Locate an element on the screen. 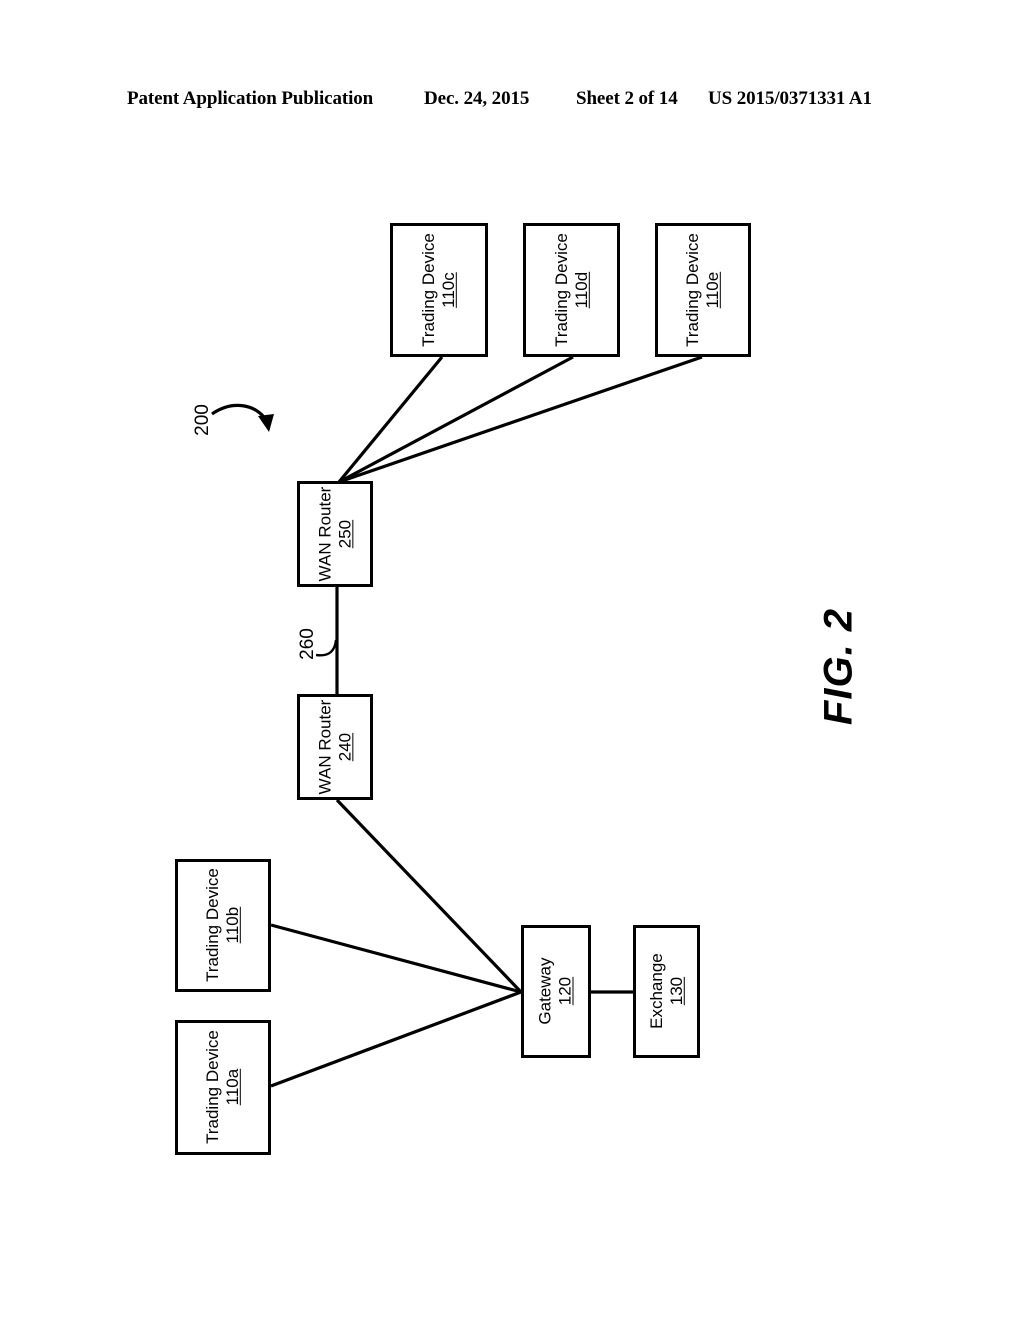 This screenshot has width=1024, height=1320. link-wan250-to-110d is located at coordinates (456, 419).